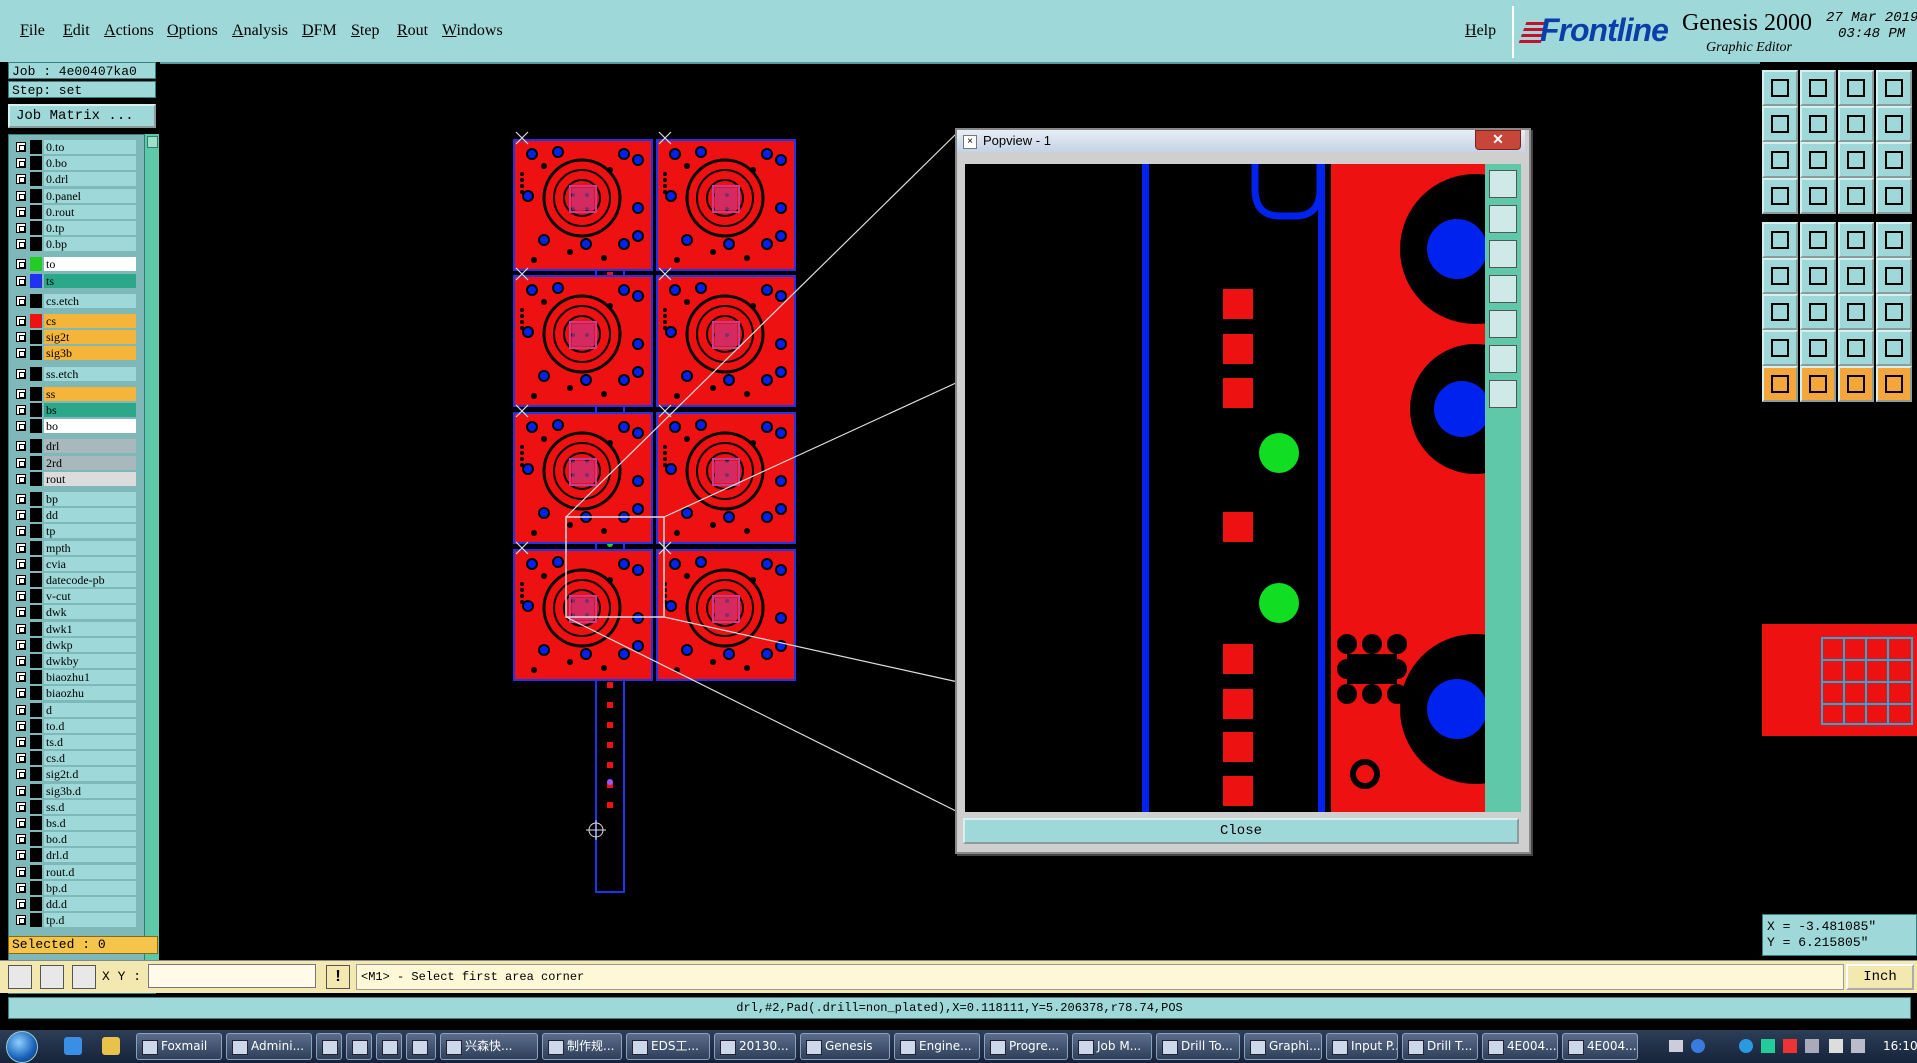 This screenshot has width=1917, height=1063. What do you see at coordinates (1780, 384) in the screenshot?
I see `triangle-a-icon` at bounding box center [1780, 384].